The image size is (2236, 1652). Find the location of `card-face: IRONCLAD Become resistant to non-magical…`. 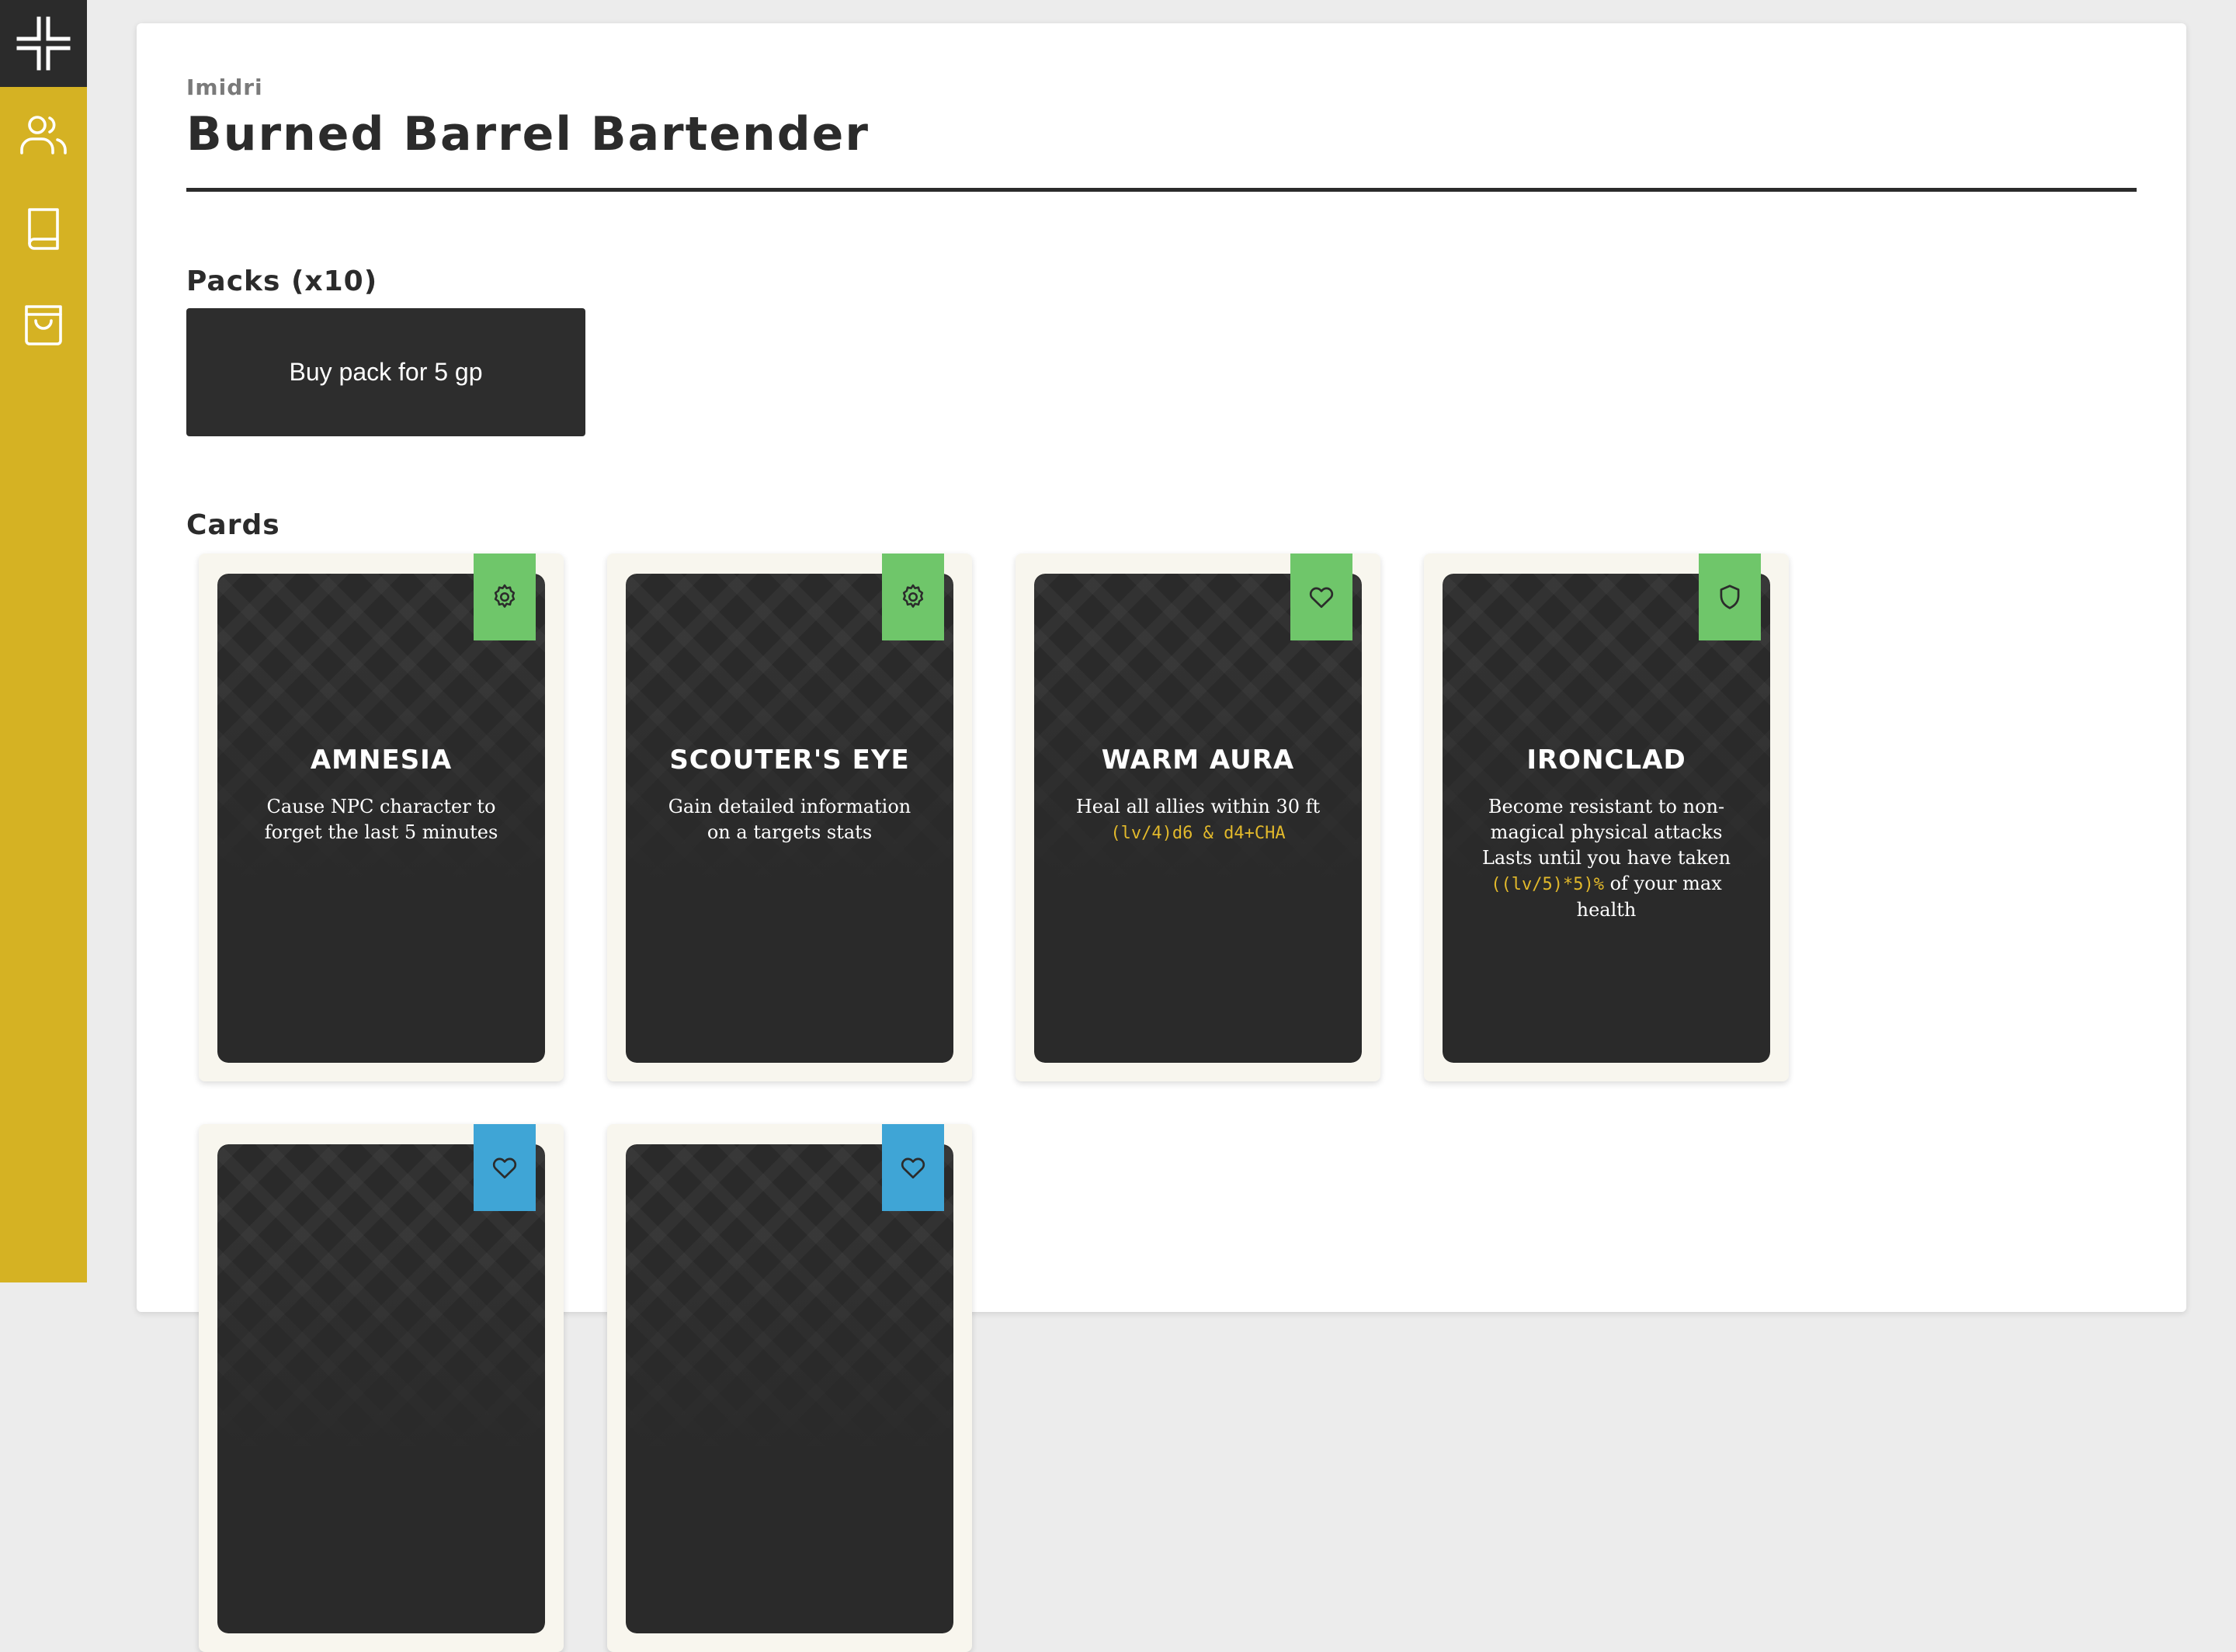

card-face: IRONCLAD Become resistant to non-magical… is located at coordinates (1607, 818).